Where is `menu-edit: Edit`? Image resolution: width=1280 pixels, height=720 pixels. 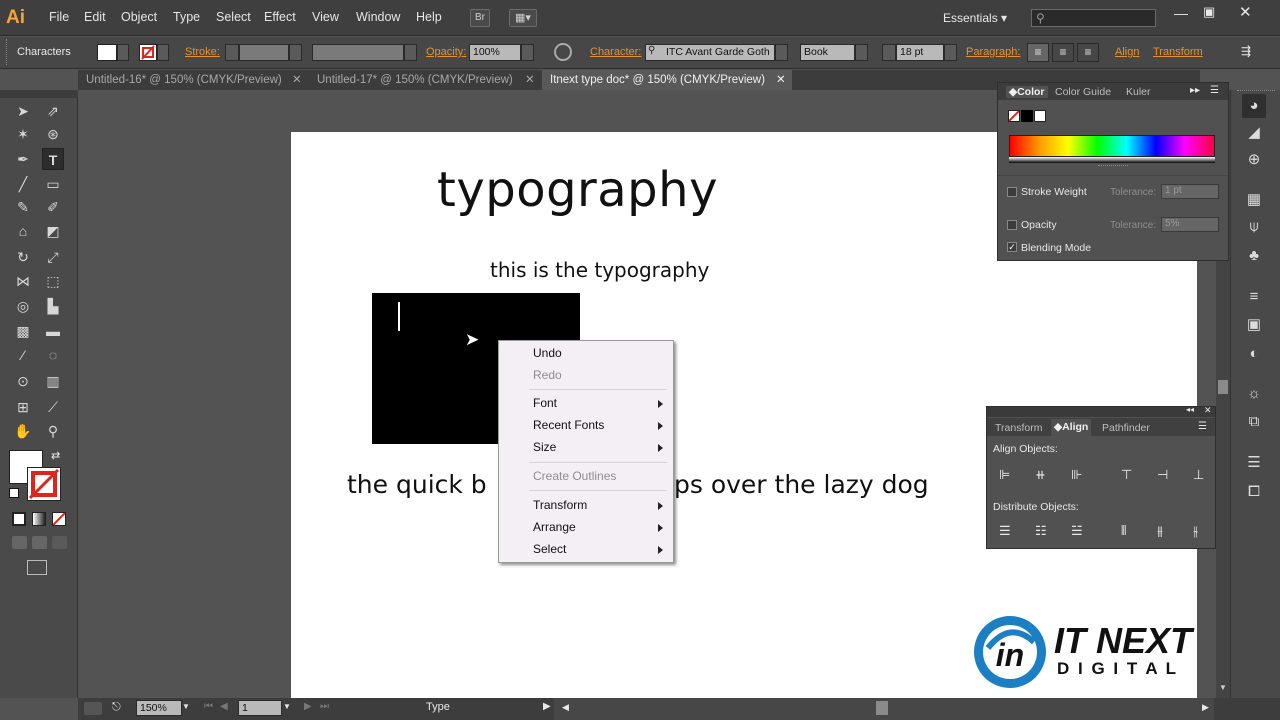 menu-edit: Edit is located at coordinates (95, 17).